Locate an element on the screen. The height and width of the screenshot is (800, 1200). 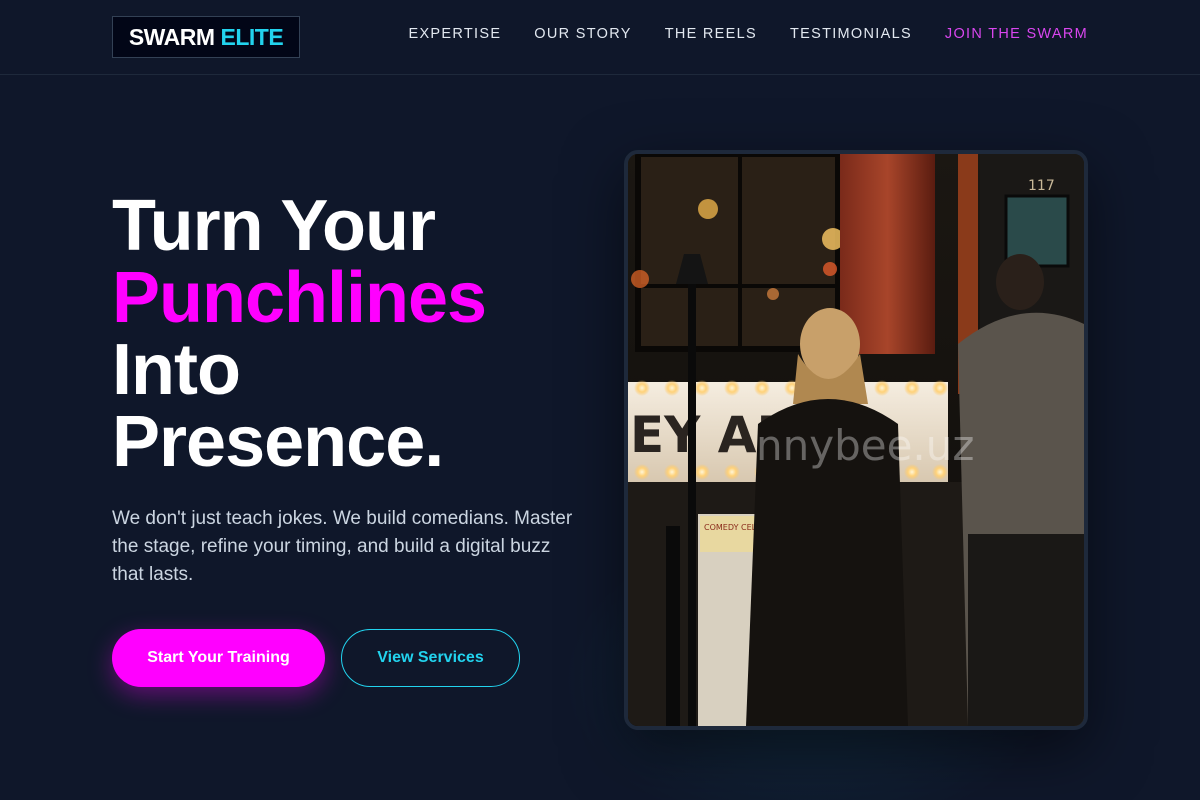
hero-headline: Turn Your Punchlines Into Presence. is located at coordinates (299, 334).